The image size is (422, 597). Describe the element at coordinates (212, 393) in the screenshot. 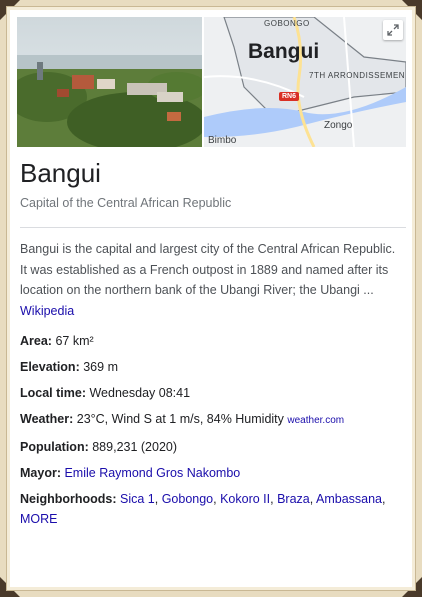

I see `fact-local-time: Local time: Wednesday 08:41` at that location.